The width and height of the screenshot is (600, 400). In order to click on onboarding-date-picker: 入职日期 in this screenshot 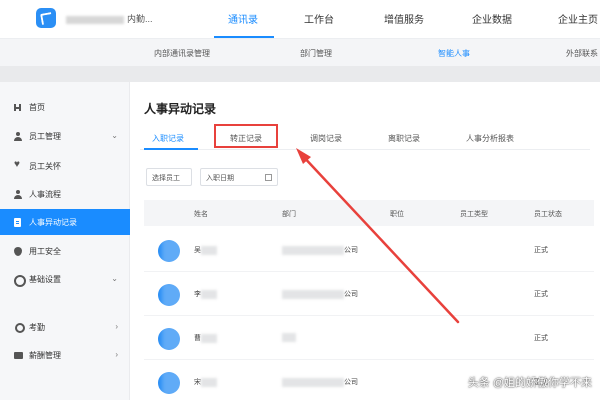, I will do `click(239, 177)`.